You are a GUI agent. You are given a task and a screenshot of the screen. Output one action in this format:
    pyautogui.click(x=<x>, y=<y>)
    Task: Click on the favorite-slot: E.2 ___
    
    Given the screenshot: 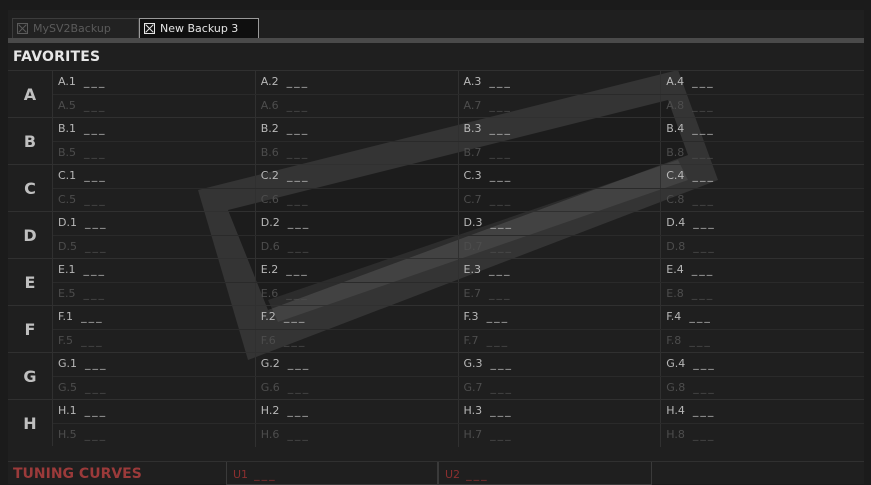 What is the action you would take?
    pyautogui.click(x=357, y=270)
    